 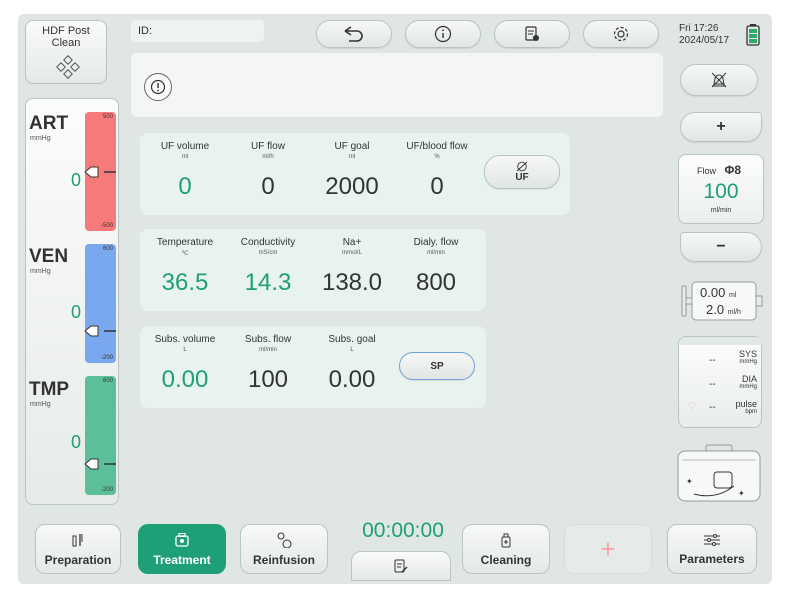 I want to click on uf-ratio-label: UF/blood flow, so click(x=437, y=146).